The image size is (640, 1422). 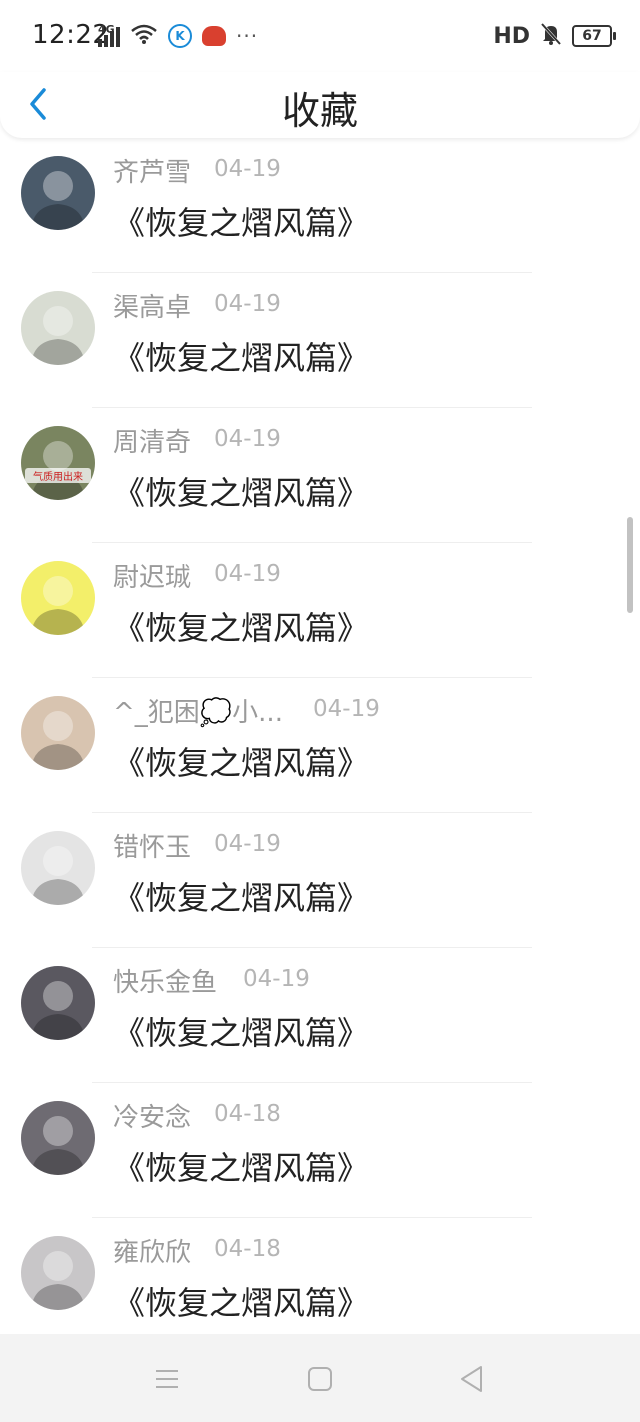 I want to click on home-button, so click(x=320, y=1379).